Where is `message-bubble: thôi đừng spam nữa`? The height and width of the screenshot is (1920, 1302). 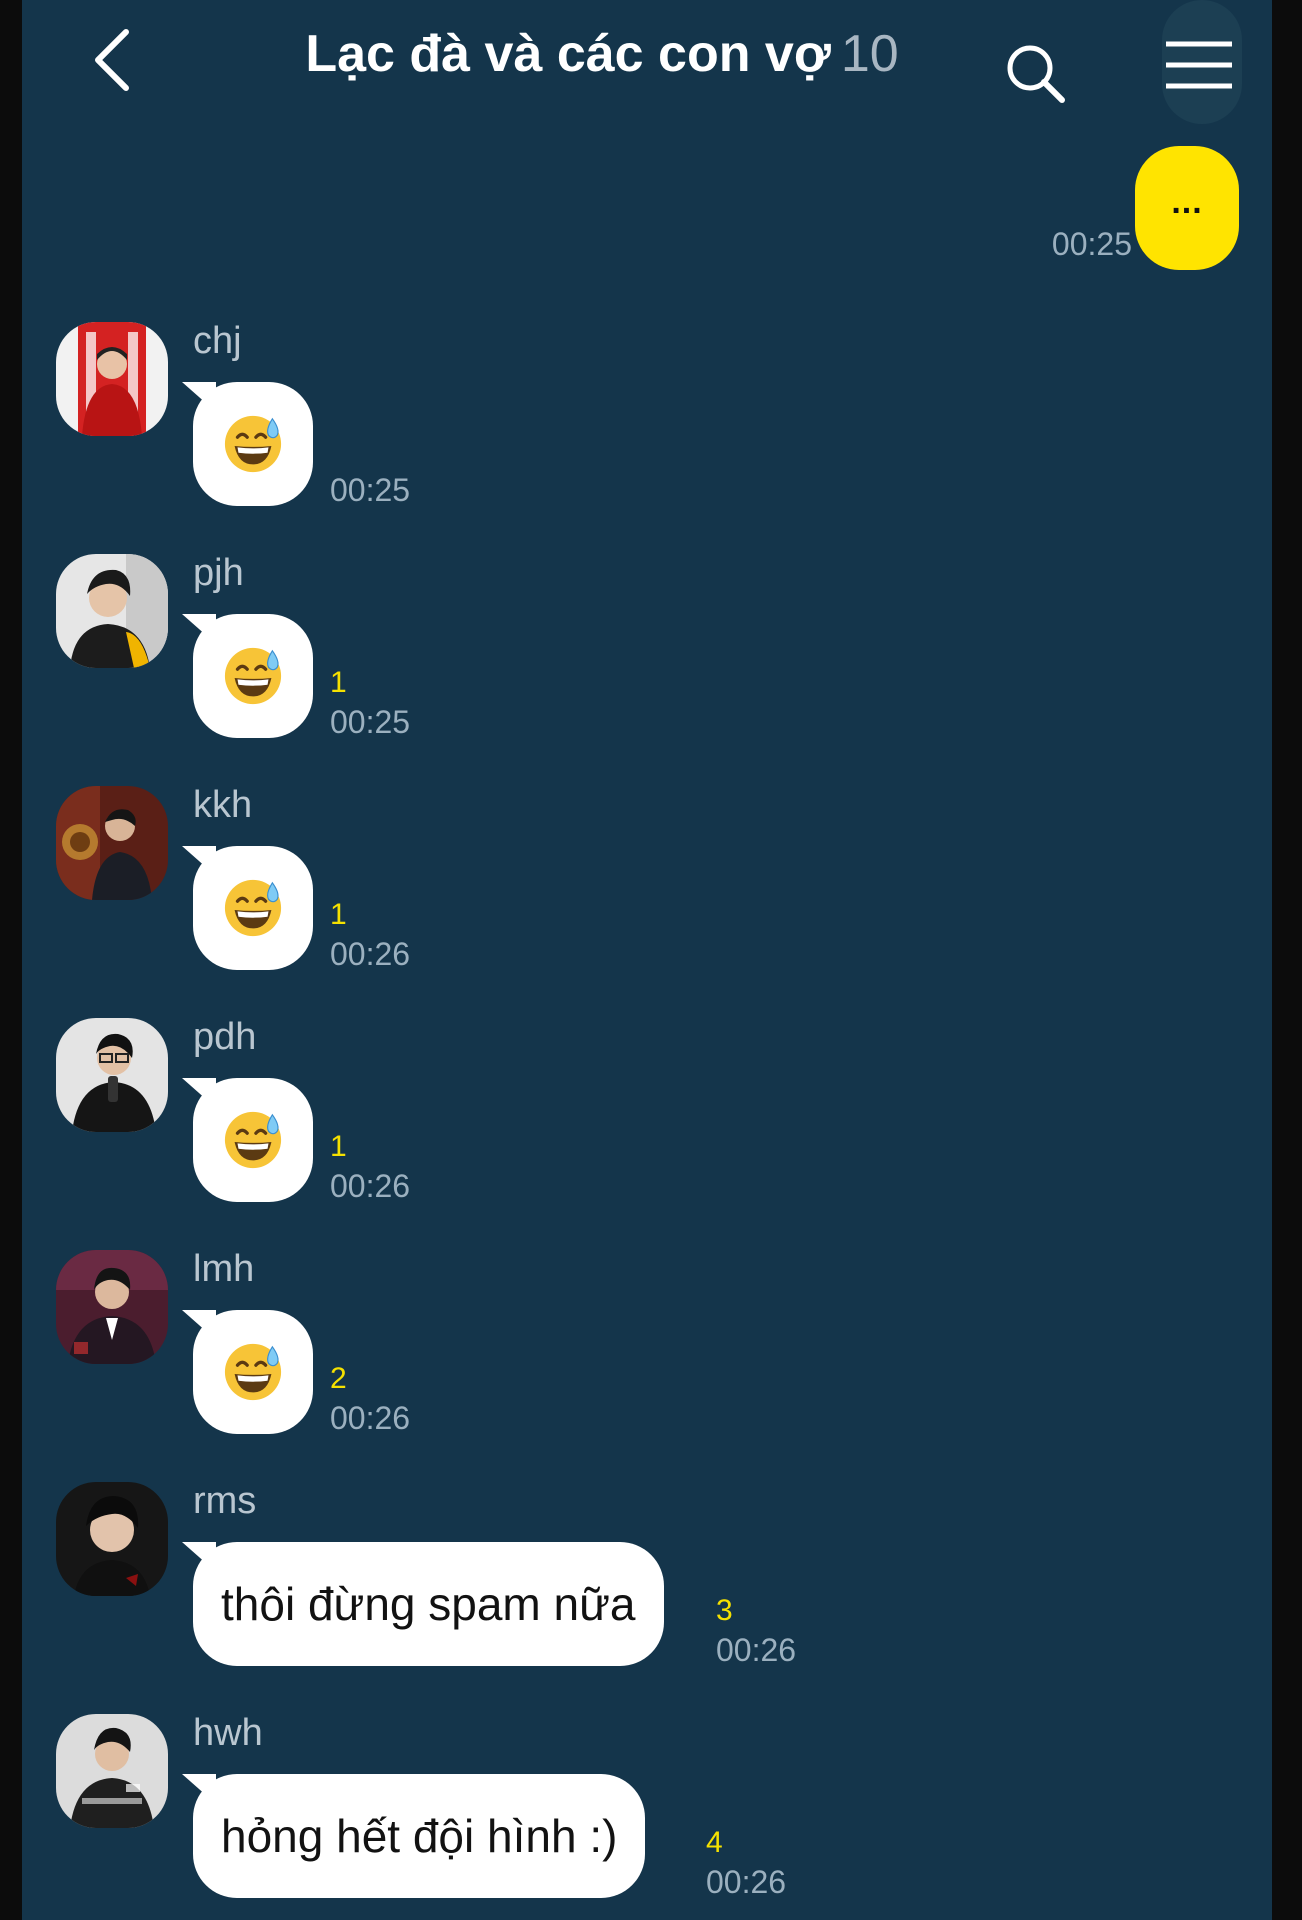
message-bubble: thôi đừng spam nữa is located at coordinates (428, 1604).